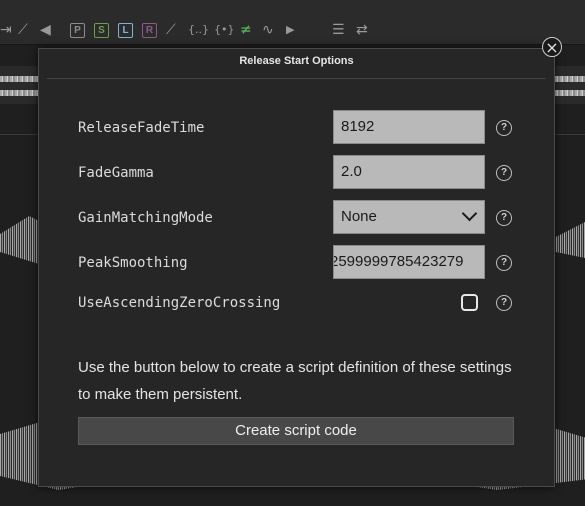 Image resolution: width=585 pixels, height=506 pixels. What do you see at coordinates (171, 30) in the screenshot?
I see `curve-icon: ⟋` at bounding box center [171, 30].